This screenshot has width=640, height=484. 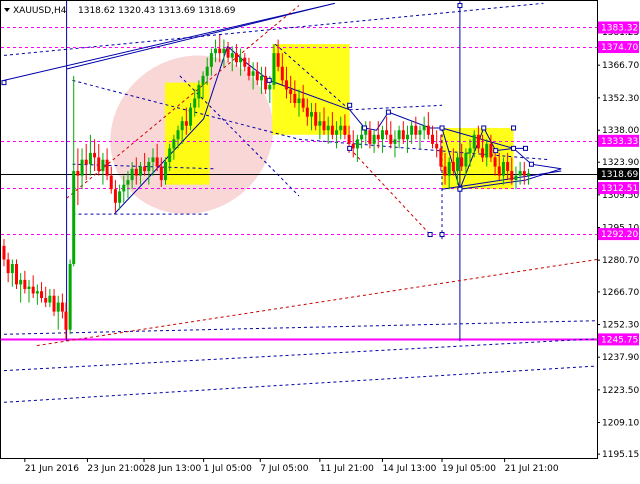 I want to click on y-tick-label: 1366.70, so click(x=620, y=66).